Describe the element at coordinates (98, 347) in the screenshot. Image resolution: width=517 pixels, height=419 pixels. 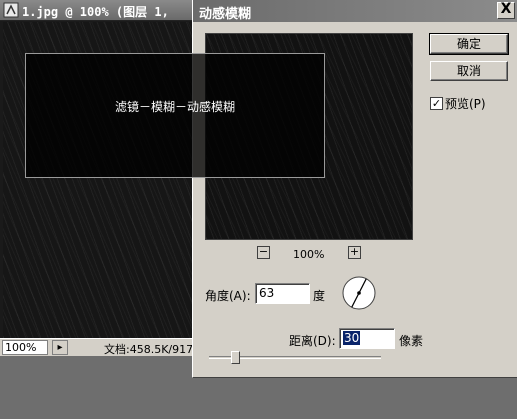
I see `status-bar: 100% ▸ 文档:458.5K/917` at that location.